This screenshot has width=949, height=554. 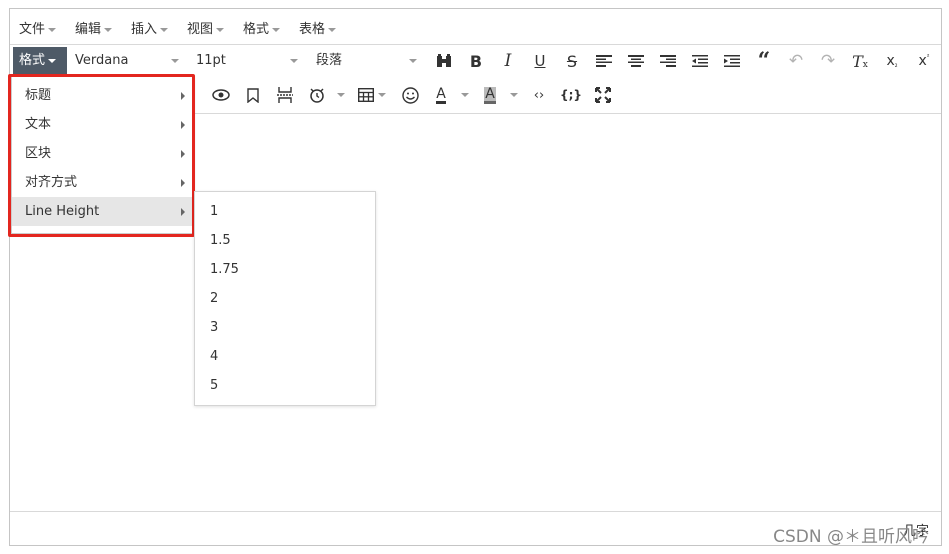 I want to click on line-height-option: 5, so click(x=285, y=385).